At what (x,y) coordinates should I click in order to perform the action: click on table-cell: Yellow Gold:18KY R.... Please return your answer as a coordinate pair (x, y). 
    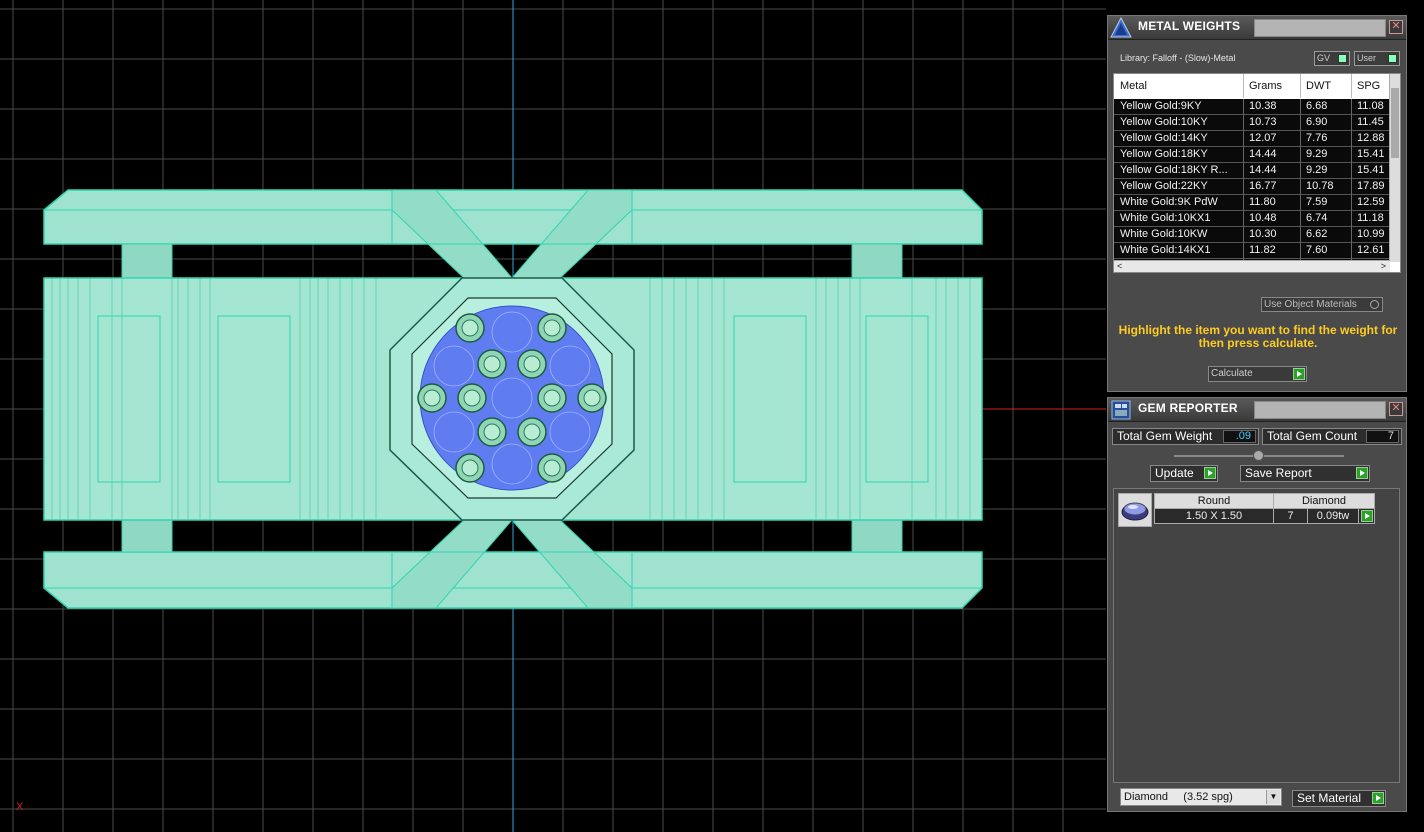
    Looking at the image, I should click on (1174, 170).